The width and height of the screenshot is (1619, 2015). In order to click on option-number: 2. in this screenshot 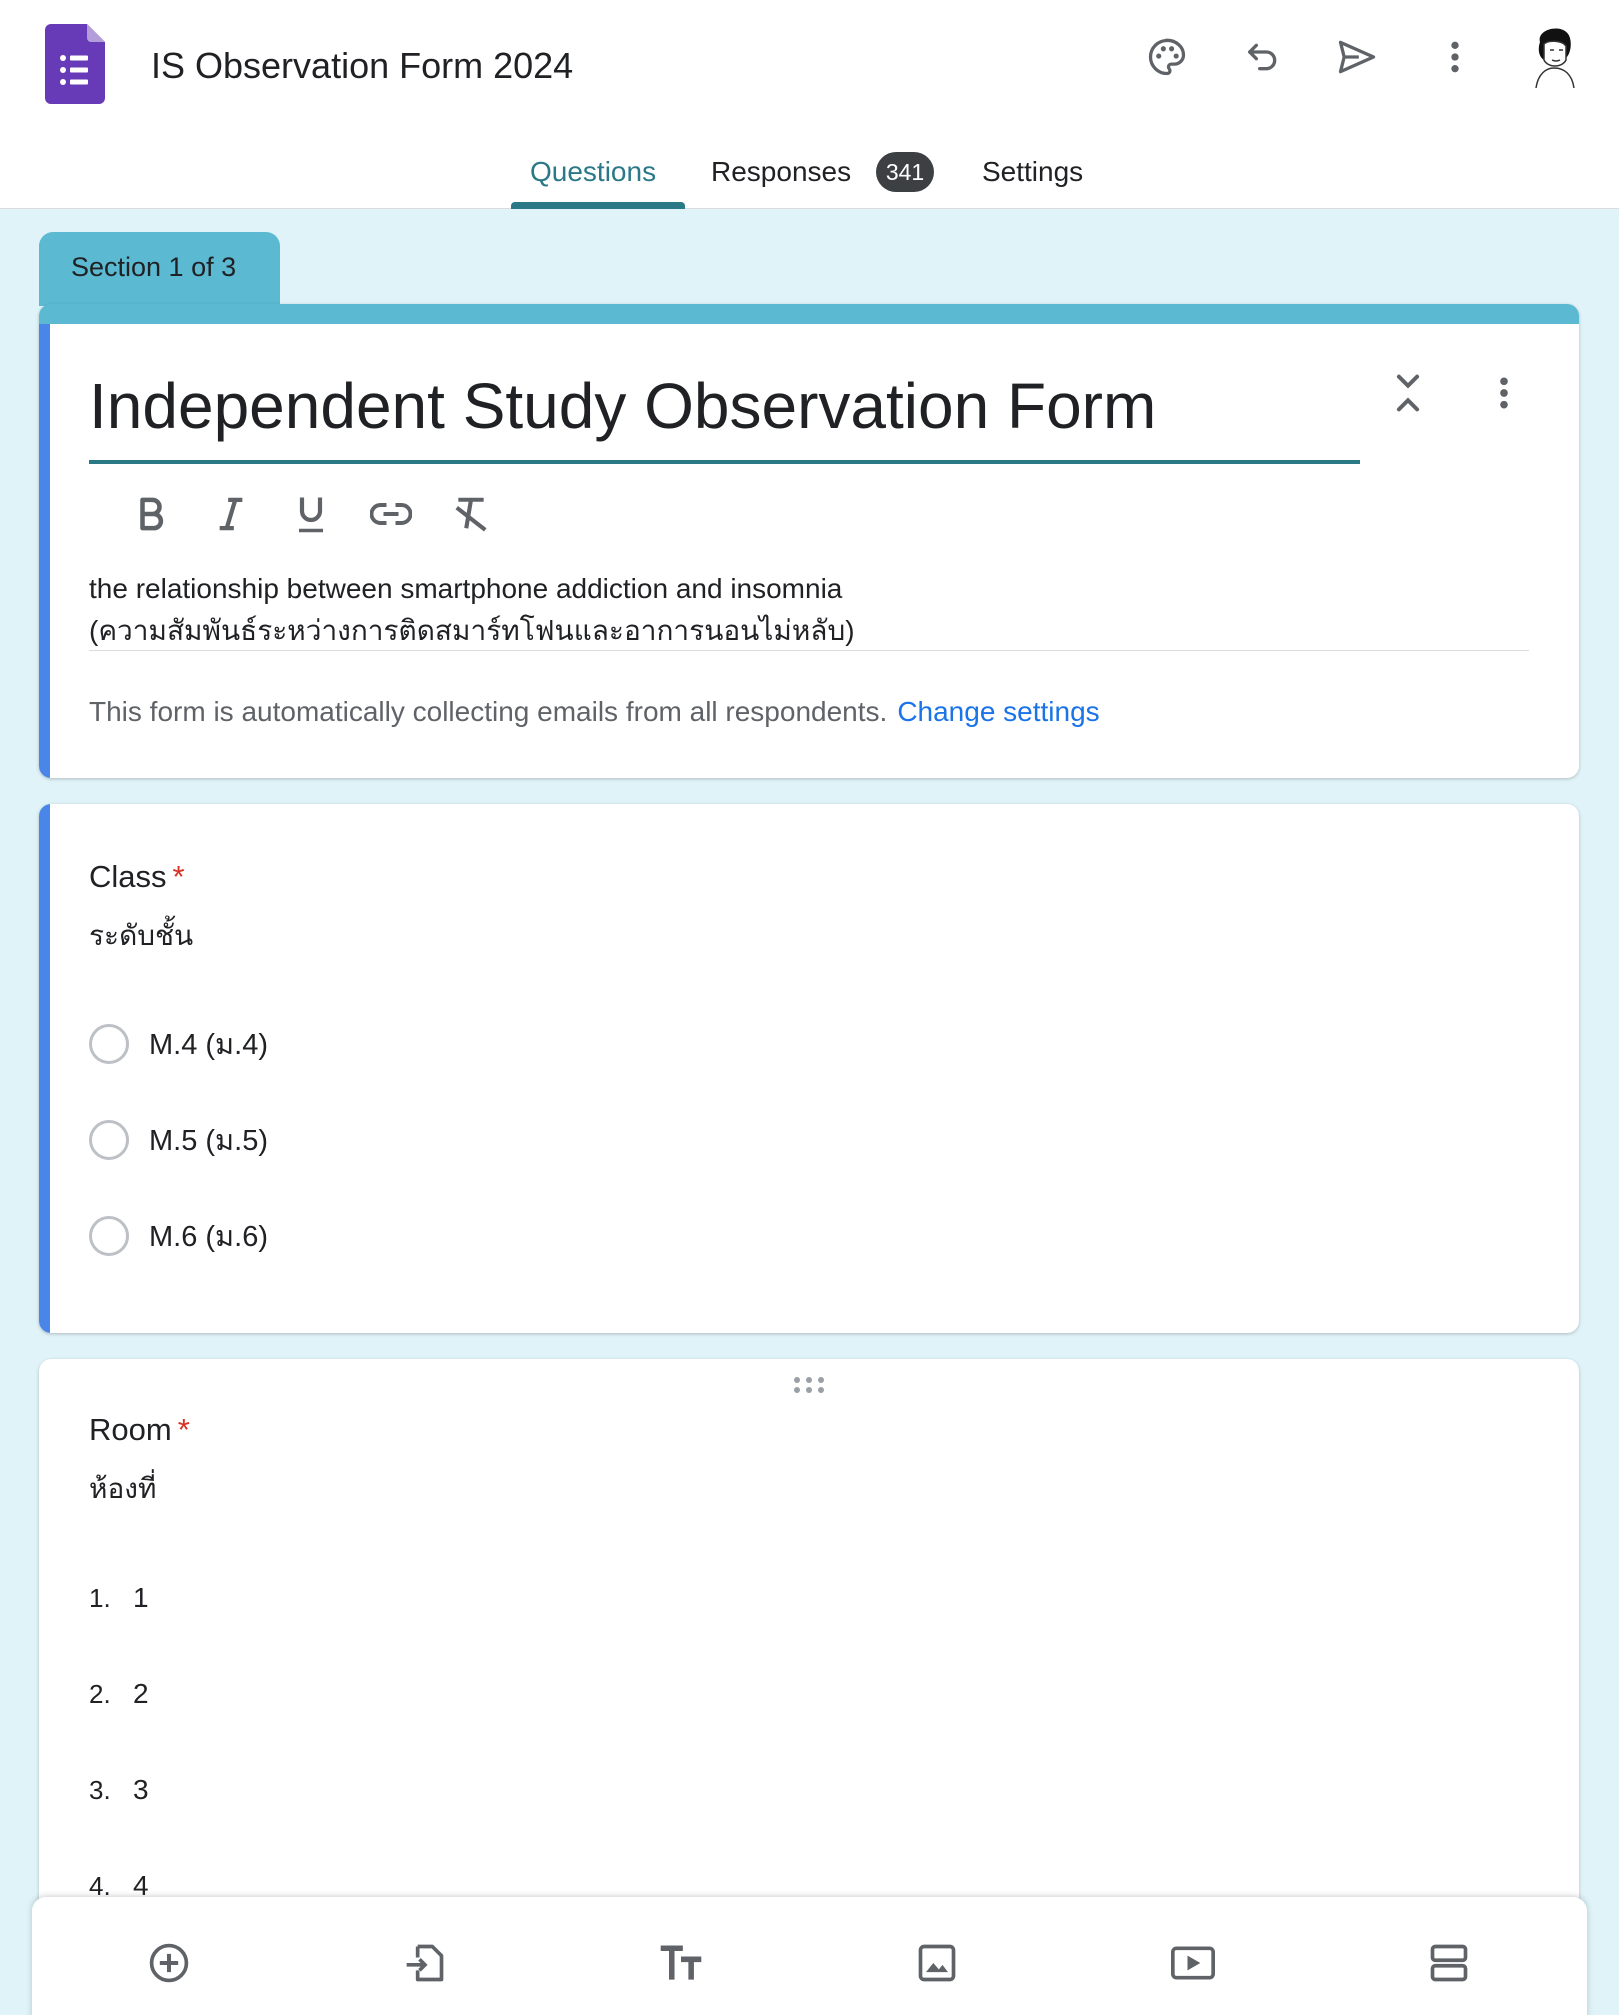, I will do `click(100, 1693)`.